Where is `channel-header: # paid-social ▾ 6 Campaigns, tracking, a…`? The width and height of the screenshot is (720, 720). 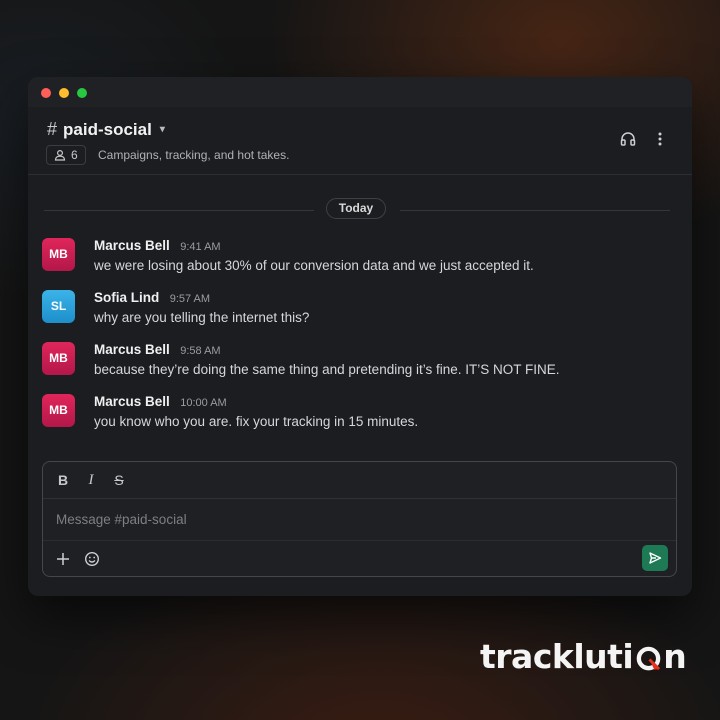 channel-header: # paid-social ▾ 6 Campaigns, tracking, a… is located at coordinates (360, 141).